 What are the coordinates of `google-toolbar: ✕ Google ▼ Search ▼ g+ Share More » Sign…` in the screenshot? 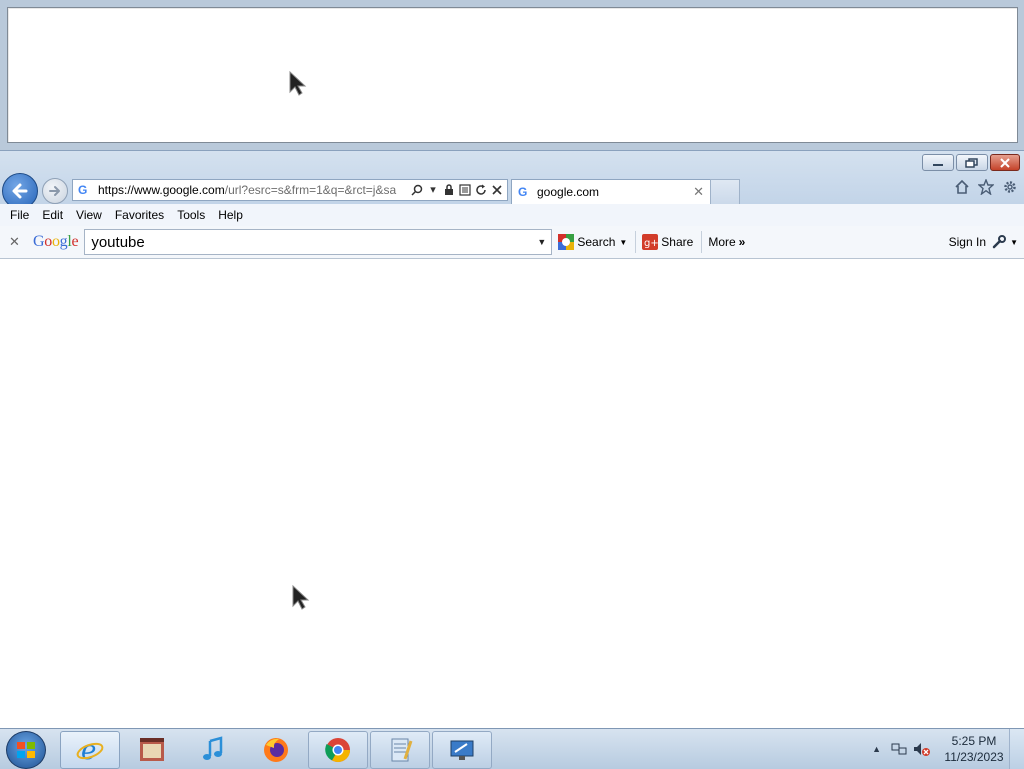 It's located at (512, 242).